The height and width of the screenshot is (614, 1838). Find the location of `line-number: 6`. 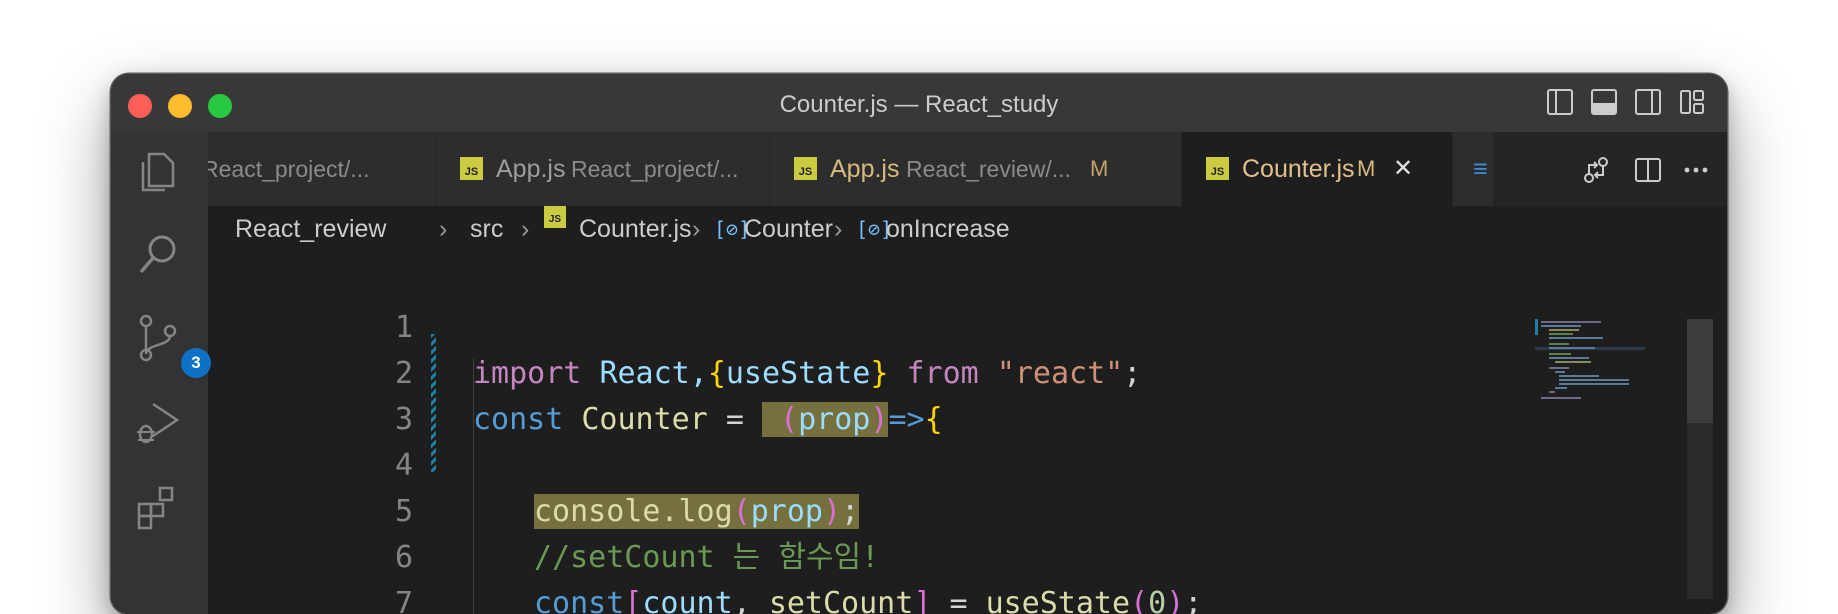

line-number: 6 is located at coordinates (403, 557).